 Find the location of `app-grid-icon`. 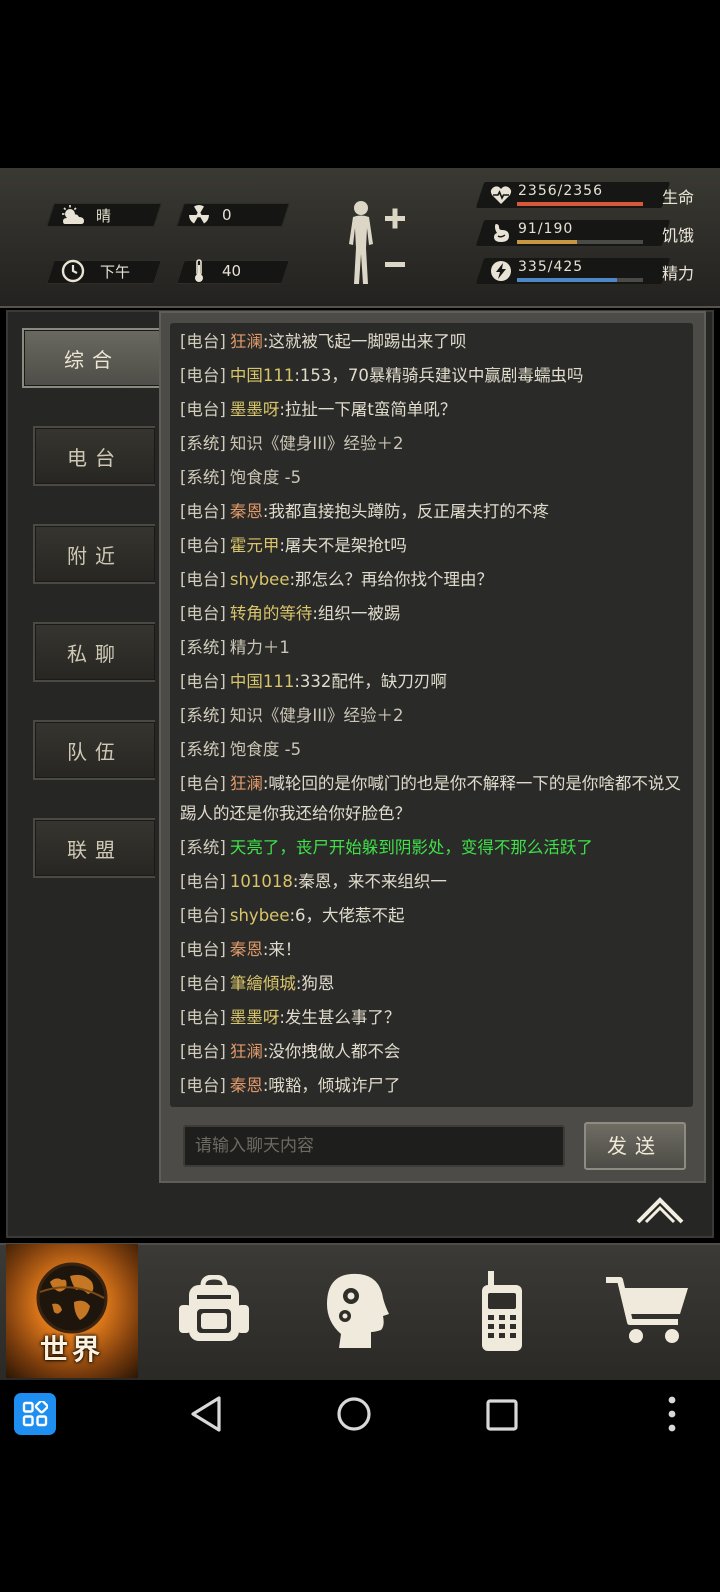

app-grid-icon is located at coordinates (35, 1414).